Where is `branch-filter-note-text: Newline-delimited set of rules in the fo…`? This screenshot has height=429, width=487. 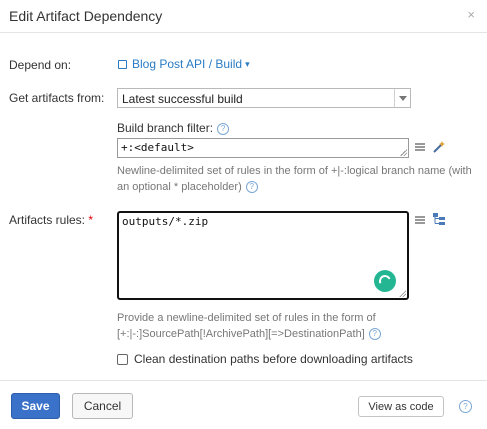 branch-filter-note-text: Newline-delimited set of rules in the fo… is located at coordinates (294, 179).